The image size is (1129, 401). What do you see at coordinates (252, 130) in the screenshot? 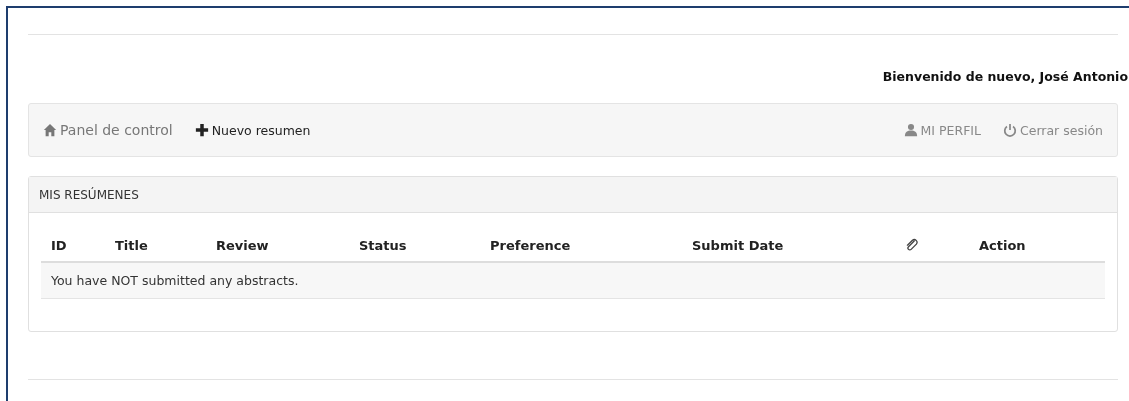
I see `new-abstract-link: Nuevo resumen` at bounding box center [252, 130].